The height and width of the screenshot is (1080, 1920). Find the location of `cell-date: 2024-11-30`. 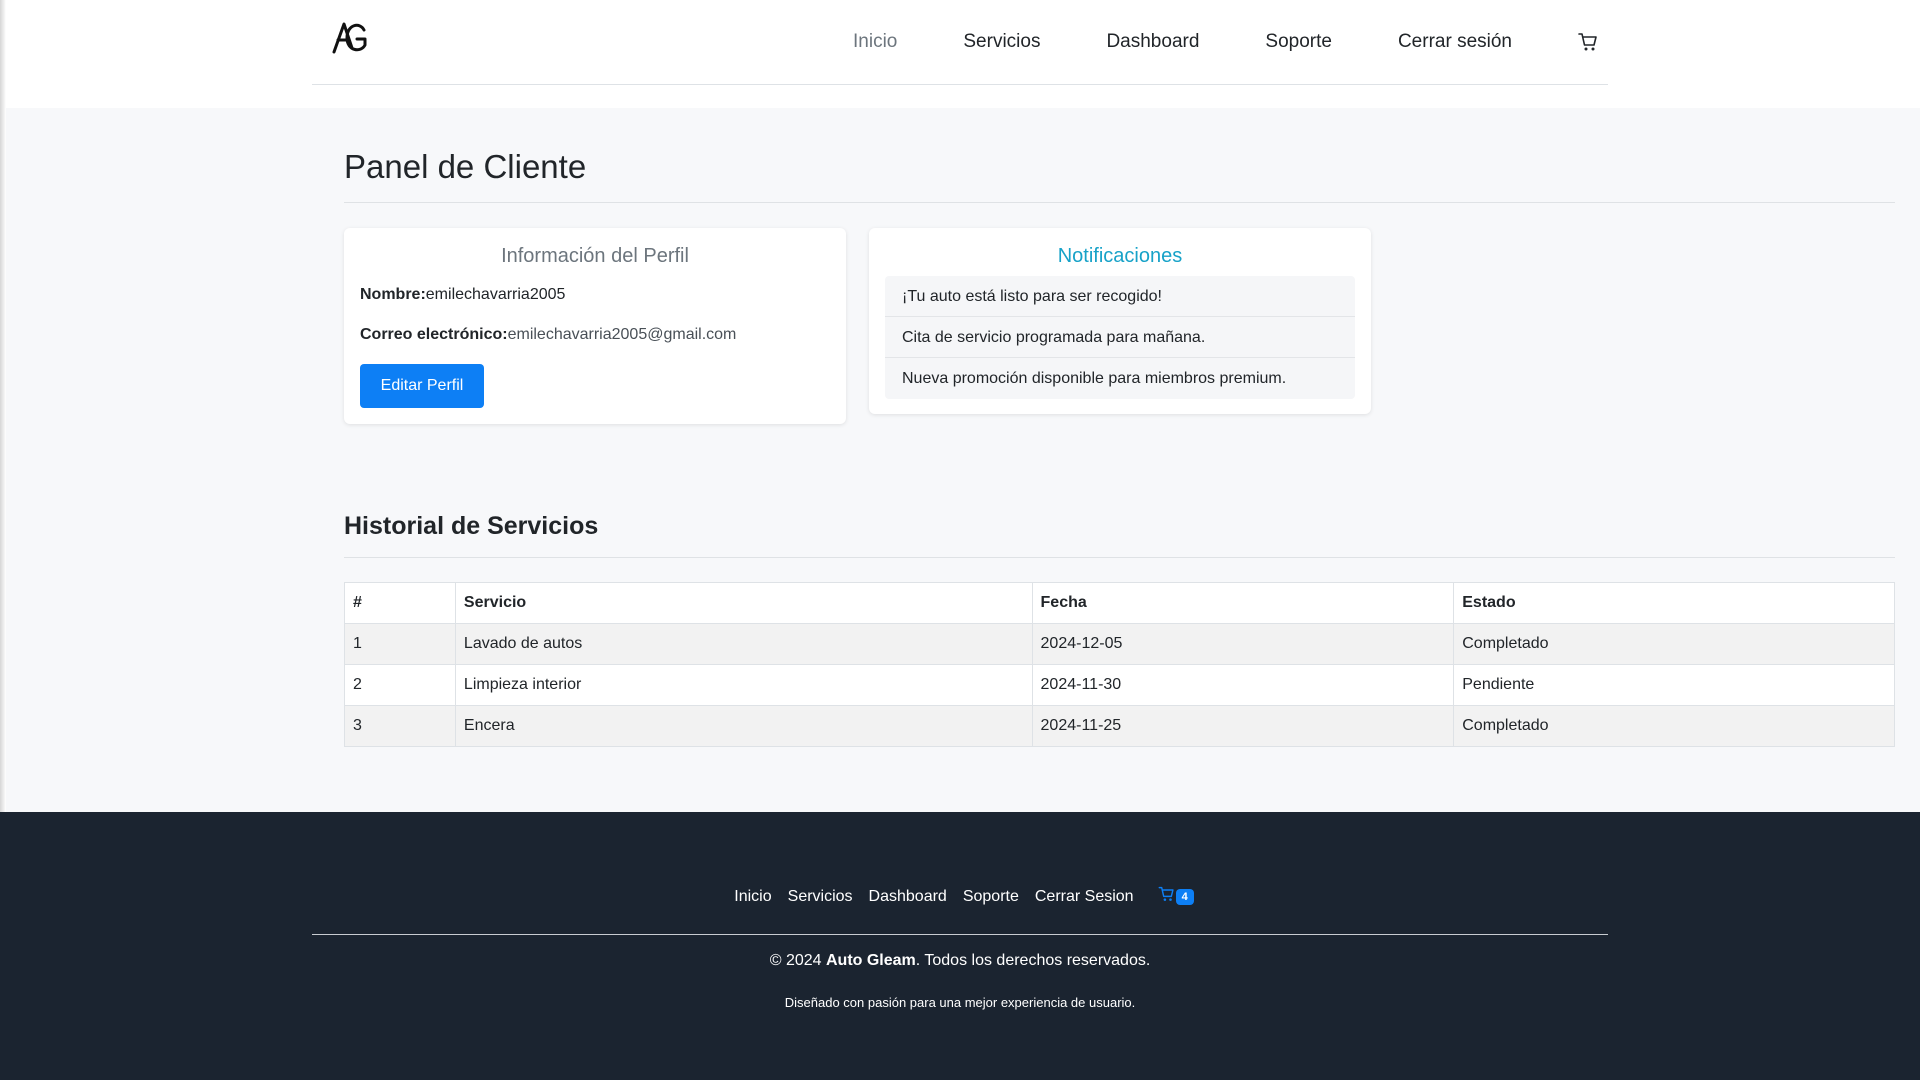

cell-date: 2024-11-30 is located at coordinates (1243, 685).